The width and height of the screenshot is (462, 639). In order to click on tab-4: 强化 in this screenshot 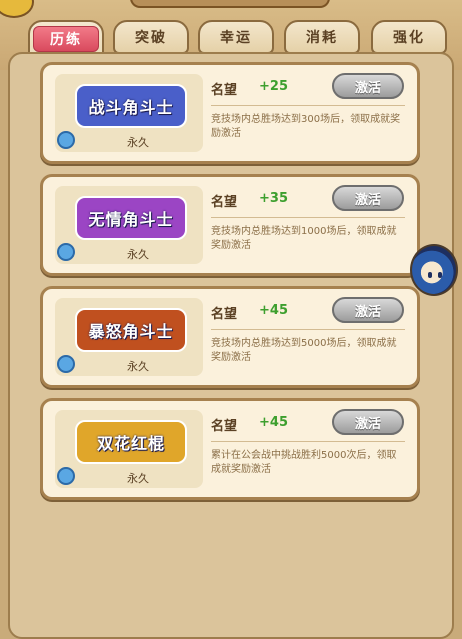, I will do `click(409, 37)`.